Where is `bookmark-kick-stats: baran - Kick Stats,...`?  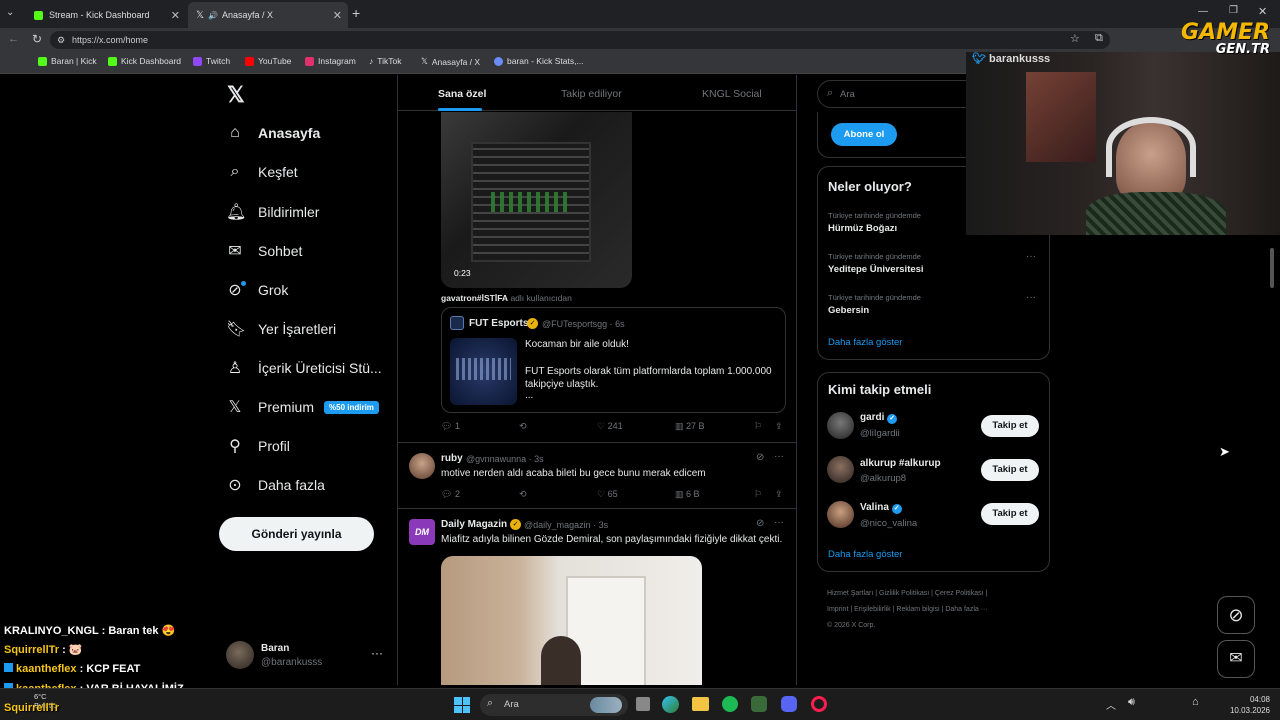 bookmark-kick-stats: baran - Kick Stats,... is located at coordinates (539, 61).